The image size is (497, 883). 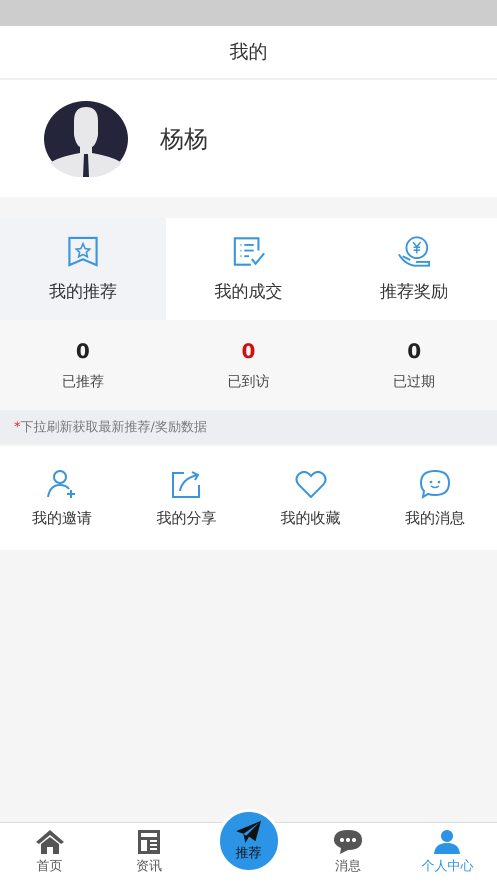 What do you see at coordinates (249, 52) in the screenshot?
I see `page-title: 我的` at bounding box center [249, 52].